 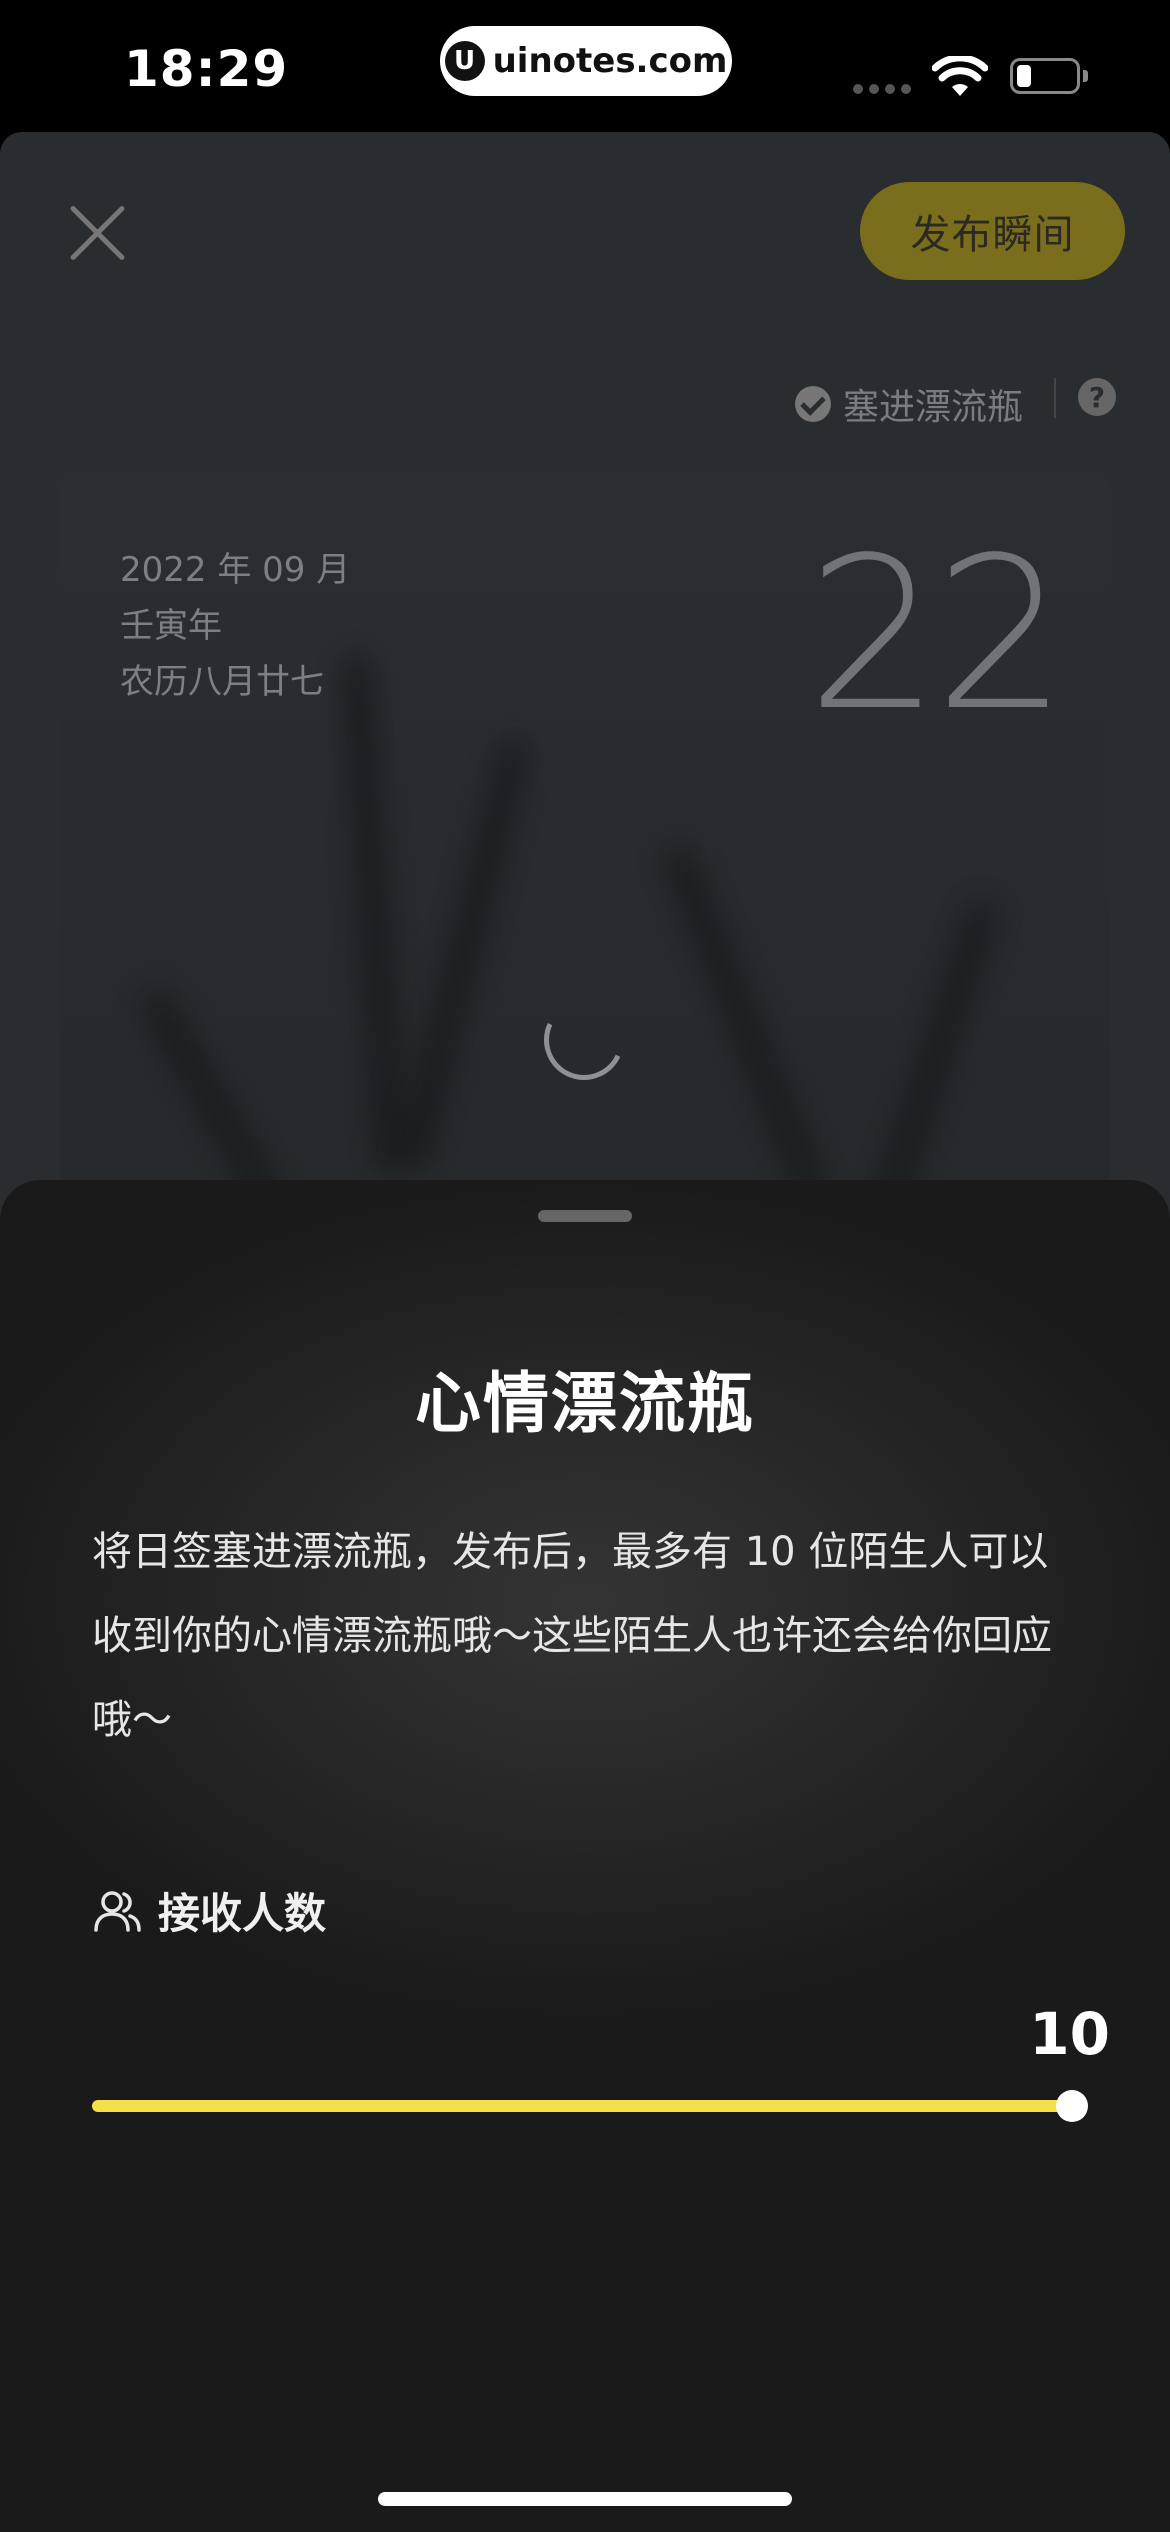 I want to click on slider-thumb, so click(x=1072, y=2106).